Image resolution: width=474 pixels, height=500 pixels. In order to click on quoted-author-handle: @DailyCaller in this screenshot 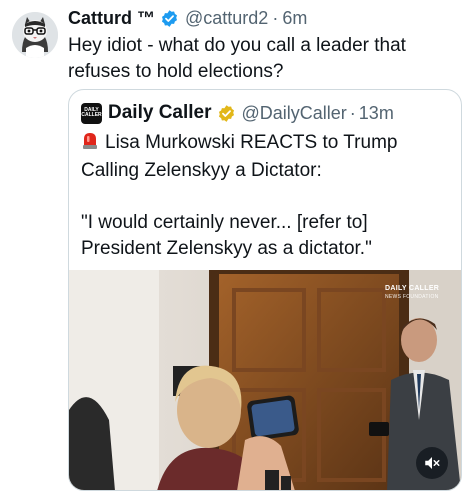, I will do `click(294, 113)`.